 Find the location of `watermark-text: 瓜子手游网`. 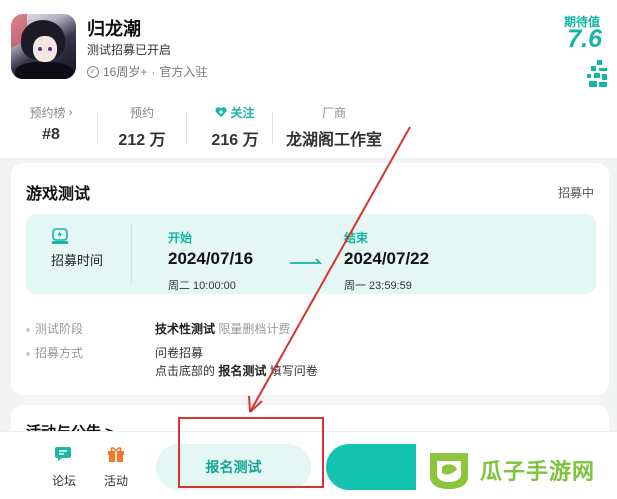

watermark-text: 瓜子手游网 is located at coordinates (538, 471).